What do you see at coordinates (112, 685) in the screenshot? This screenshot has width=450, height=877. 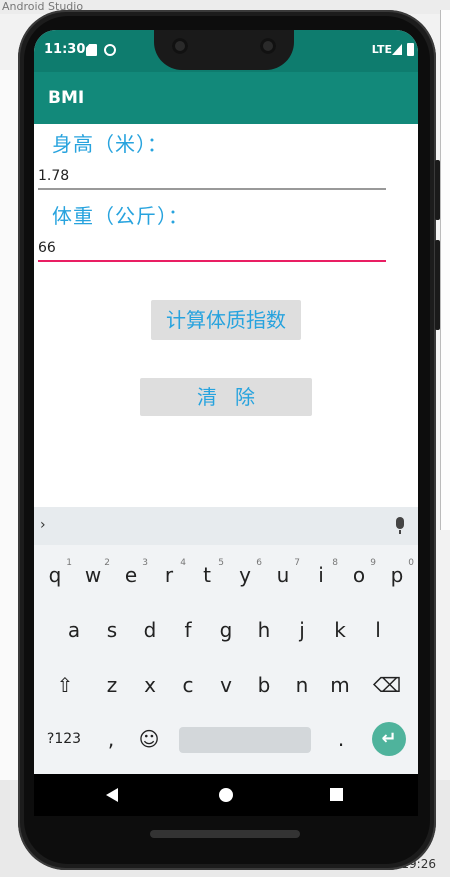 I see `key-z: z` at bounding box center [112, 685].